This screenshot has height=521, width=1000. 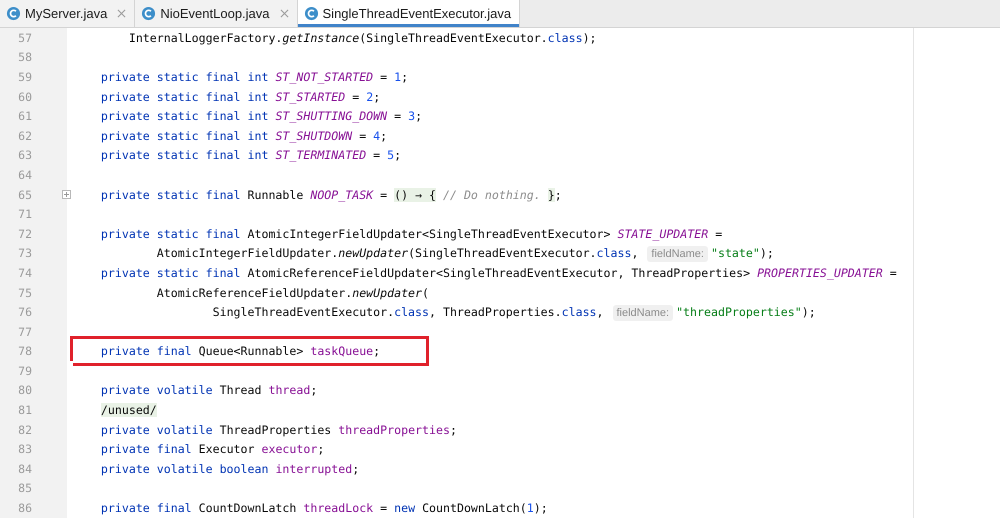 What do you see at coordinates (324, 509) in the screenshot?
I see `code-line: private final CountDownLatch threadLock = new CountDownLatch(1);` at bounding box center [324, 509].